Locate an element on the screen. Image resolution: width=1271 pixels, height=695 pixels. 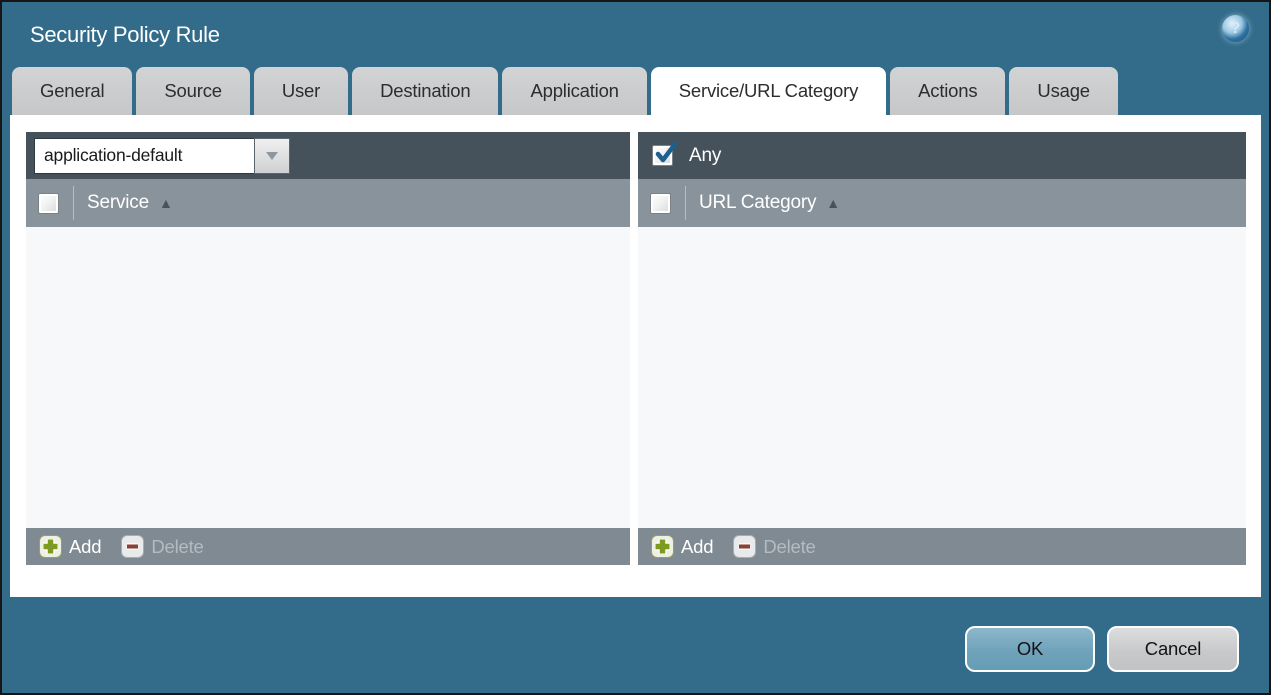
tab-destination: Destination is located at coordinates (425, 91).